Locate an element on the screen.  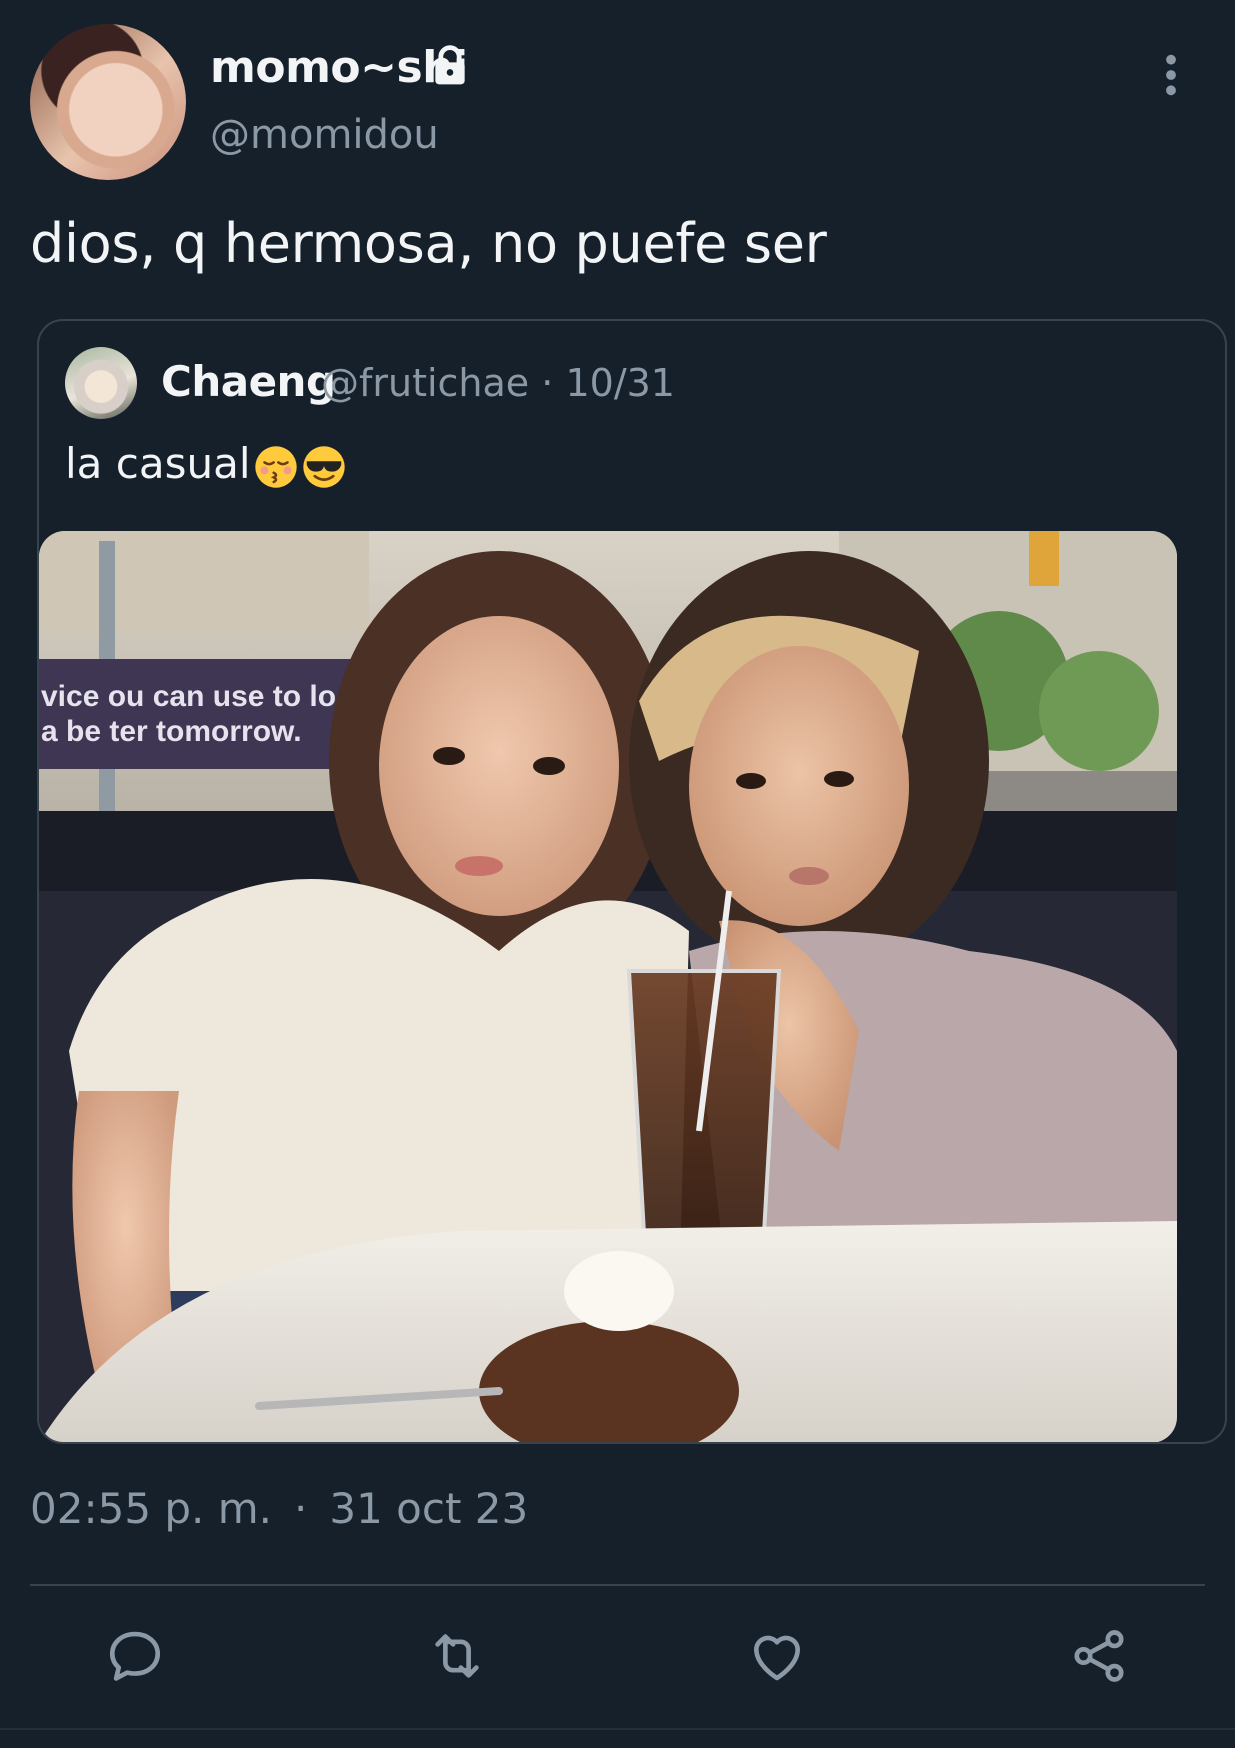
reply-button is located at coordinates (135, 1656).